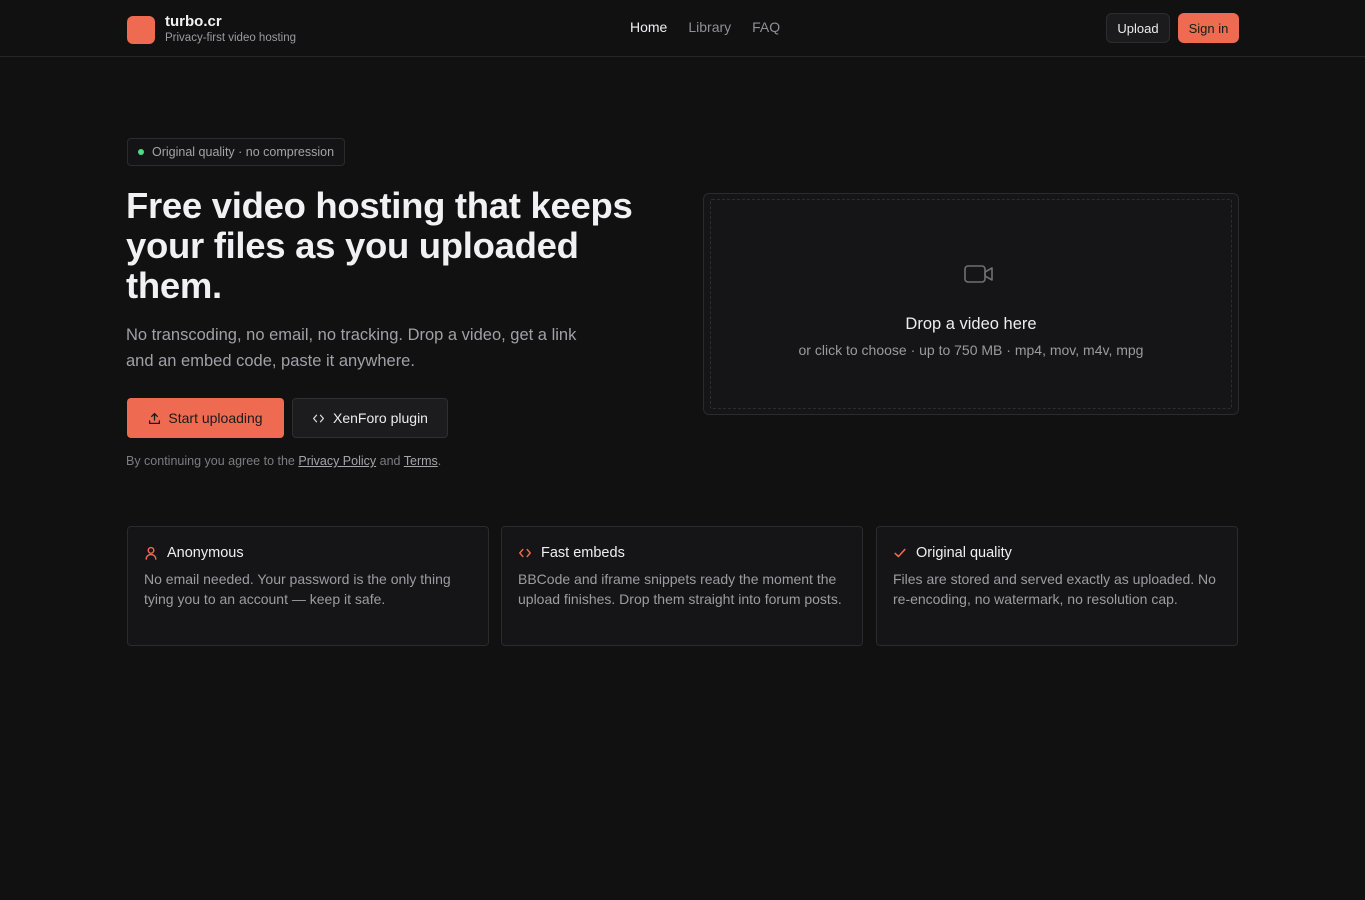 The width and height of the screenshot is (1365, 900). What do you see at coordinates (215, 418) in the screenshot?
I see `start-uploading-label: Start uploading` at bounding box center [215, 418].